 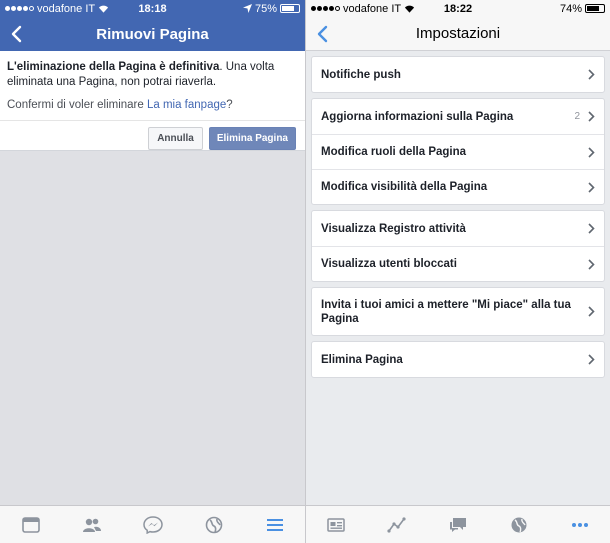 What do you see at coordinates (361, 74) in the screenshot?
I see `settings-row-label: Notifiche push` at bounding box center [361, 74].